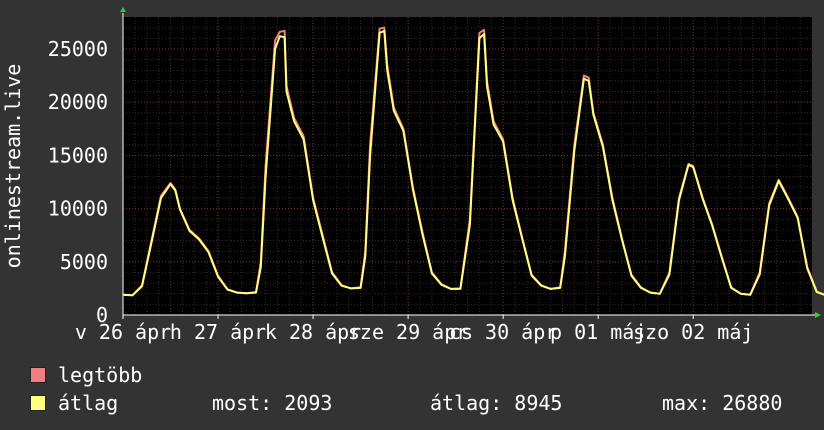 The image size is (824, 430). What do you see at coordinates (123, 332) in the screenshot?
I see `x-tick-label: v 26 ápr` at bounding box center [123, 332].